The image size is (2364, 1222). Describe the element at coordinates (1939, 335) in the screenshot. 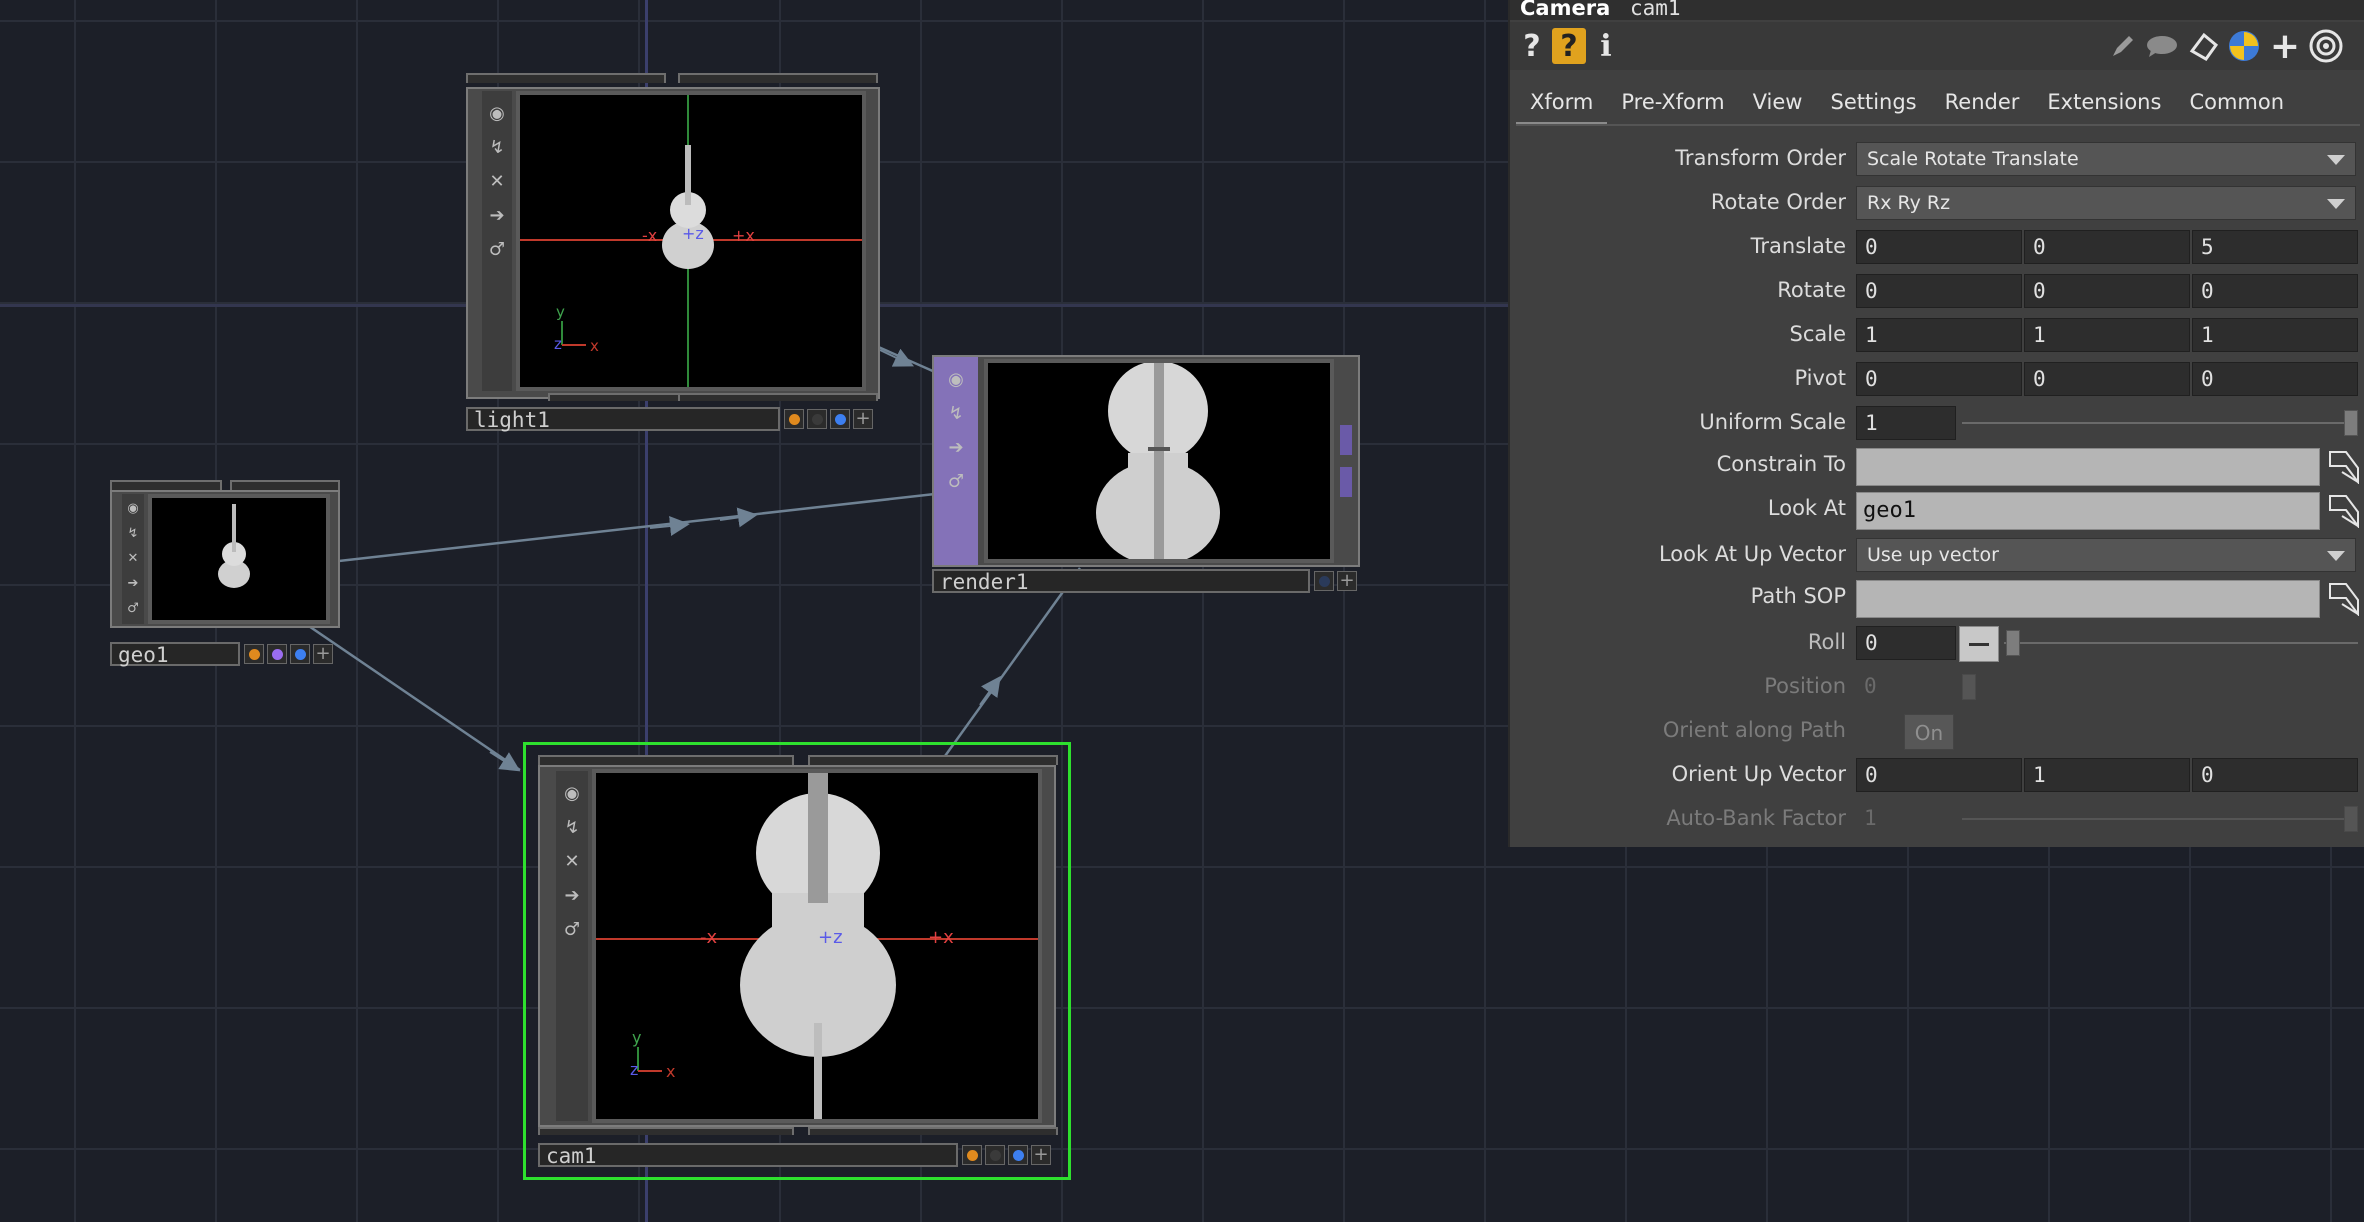

I see `scale-x-field: 1` at that location.